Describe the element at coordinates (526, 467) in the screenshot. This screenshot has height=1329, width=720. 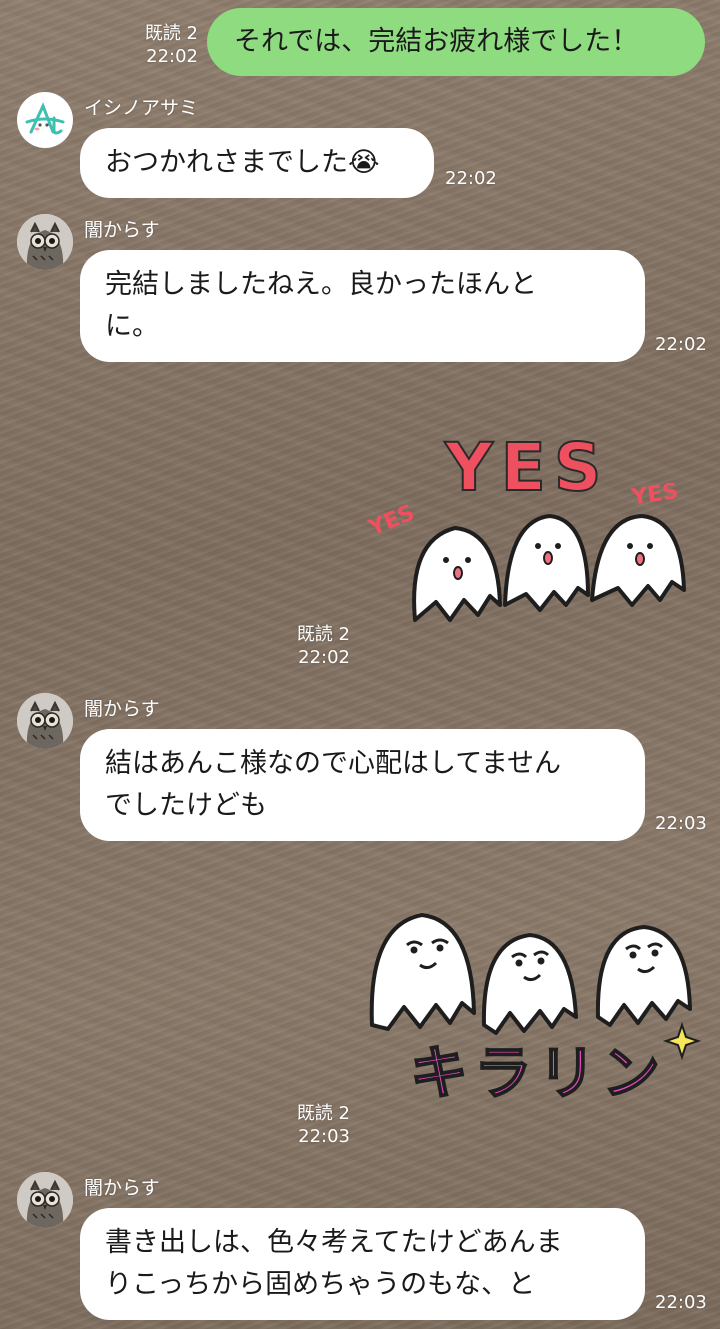
I see `sticker-main-text: YES` at that location.